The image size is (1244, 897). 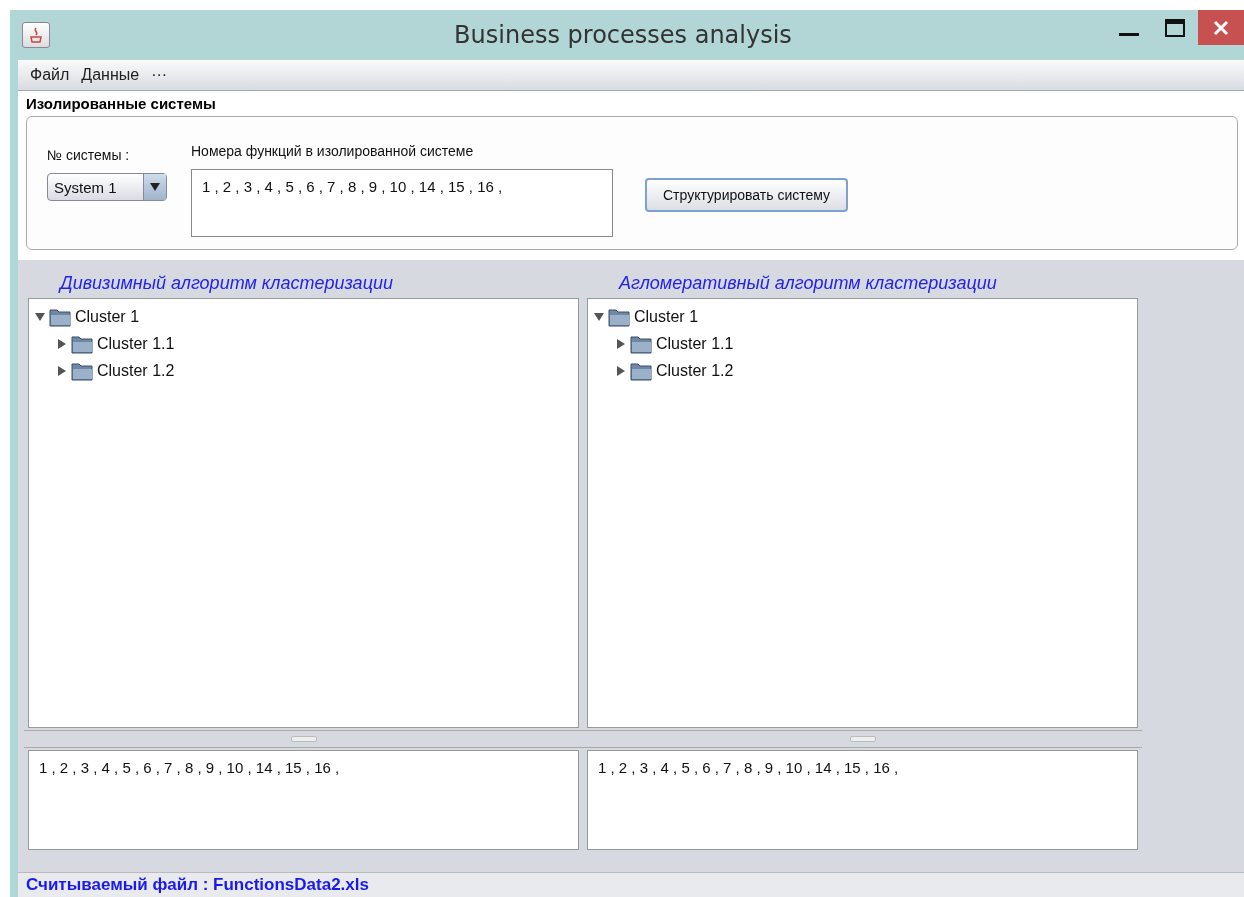 What do you see at coordinates (159, 75) in the screenshot?
I see `menu-item: ···` at bounding box center [159, 75].